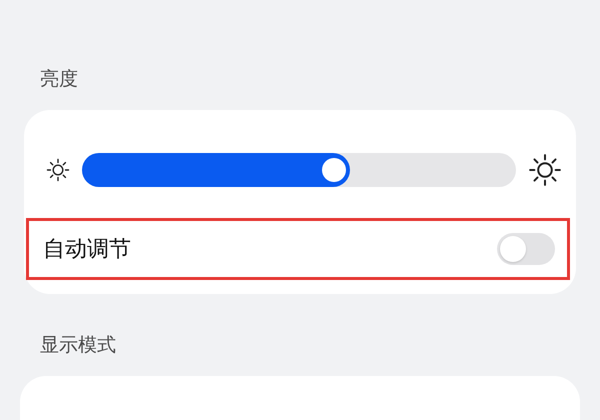  What do you see at coordinates (545, 170) in the screenshot?
I see `bright-sun-icon` at bounding box center [545, 170].